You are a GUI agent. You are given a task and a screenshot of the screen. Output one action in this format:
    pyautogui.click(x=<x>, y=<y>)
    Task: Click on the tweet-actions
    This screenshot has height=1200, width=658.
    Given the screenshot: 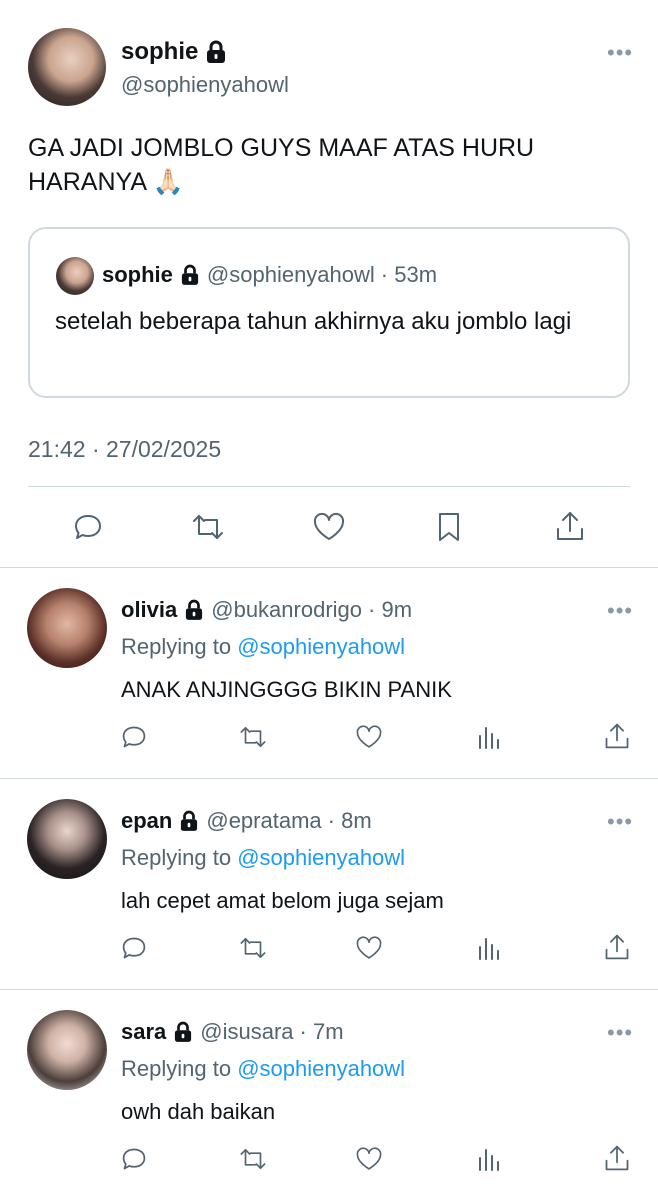 What is the action you would take?
    pyautogui.click(x=329, y=527)
    